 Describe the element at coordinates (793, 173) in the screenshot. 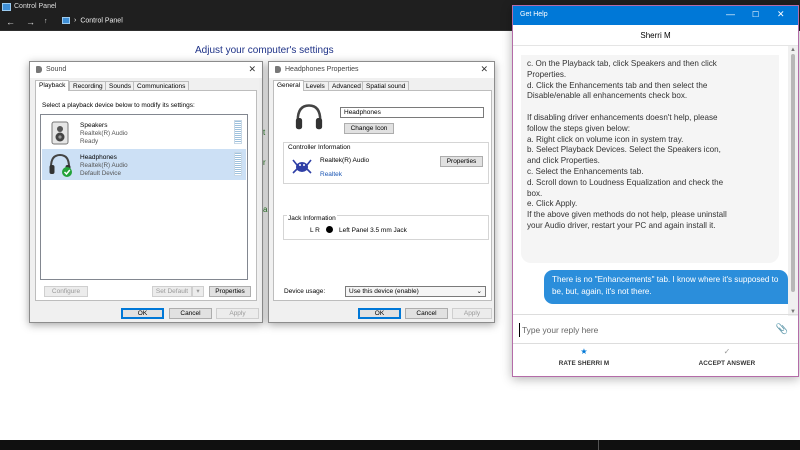

I see `scrollbar-thumb` at that location.